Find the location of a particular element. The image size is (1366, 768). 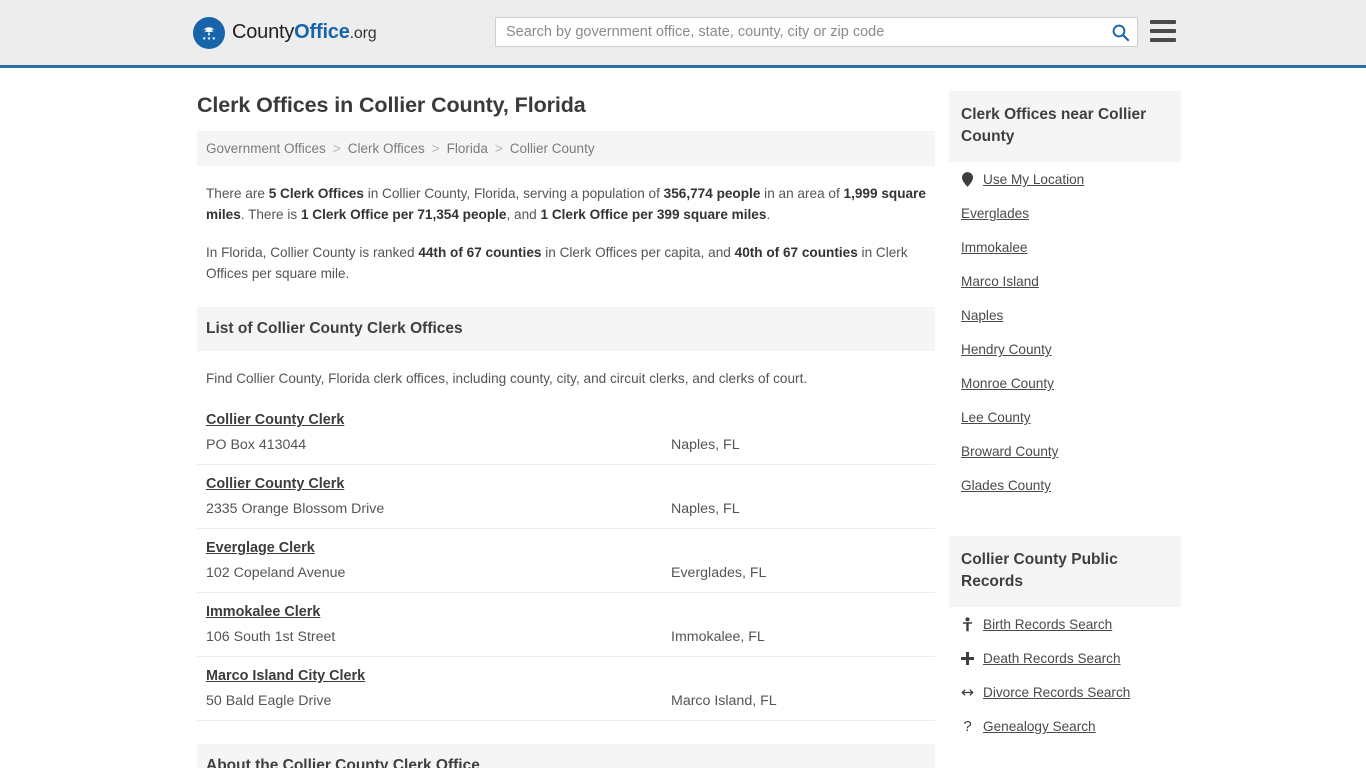

sidebar-item-divorce-records-search: Divorce Records Search is located at coordinates (1065, 692).